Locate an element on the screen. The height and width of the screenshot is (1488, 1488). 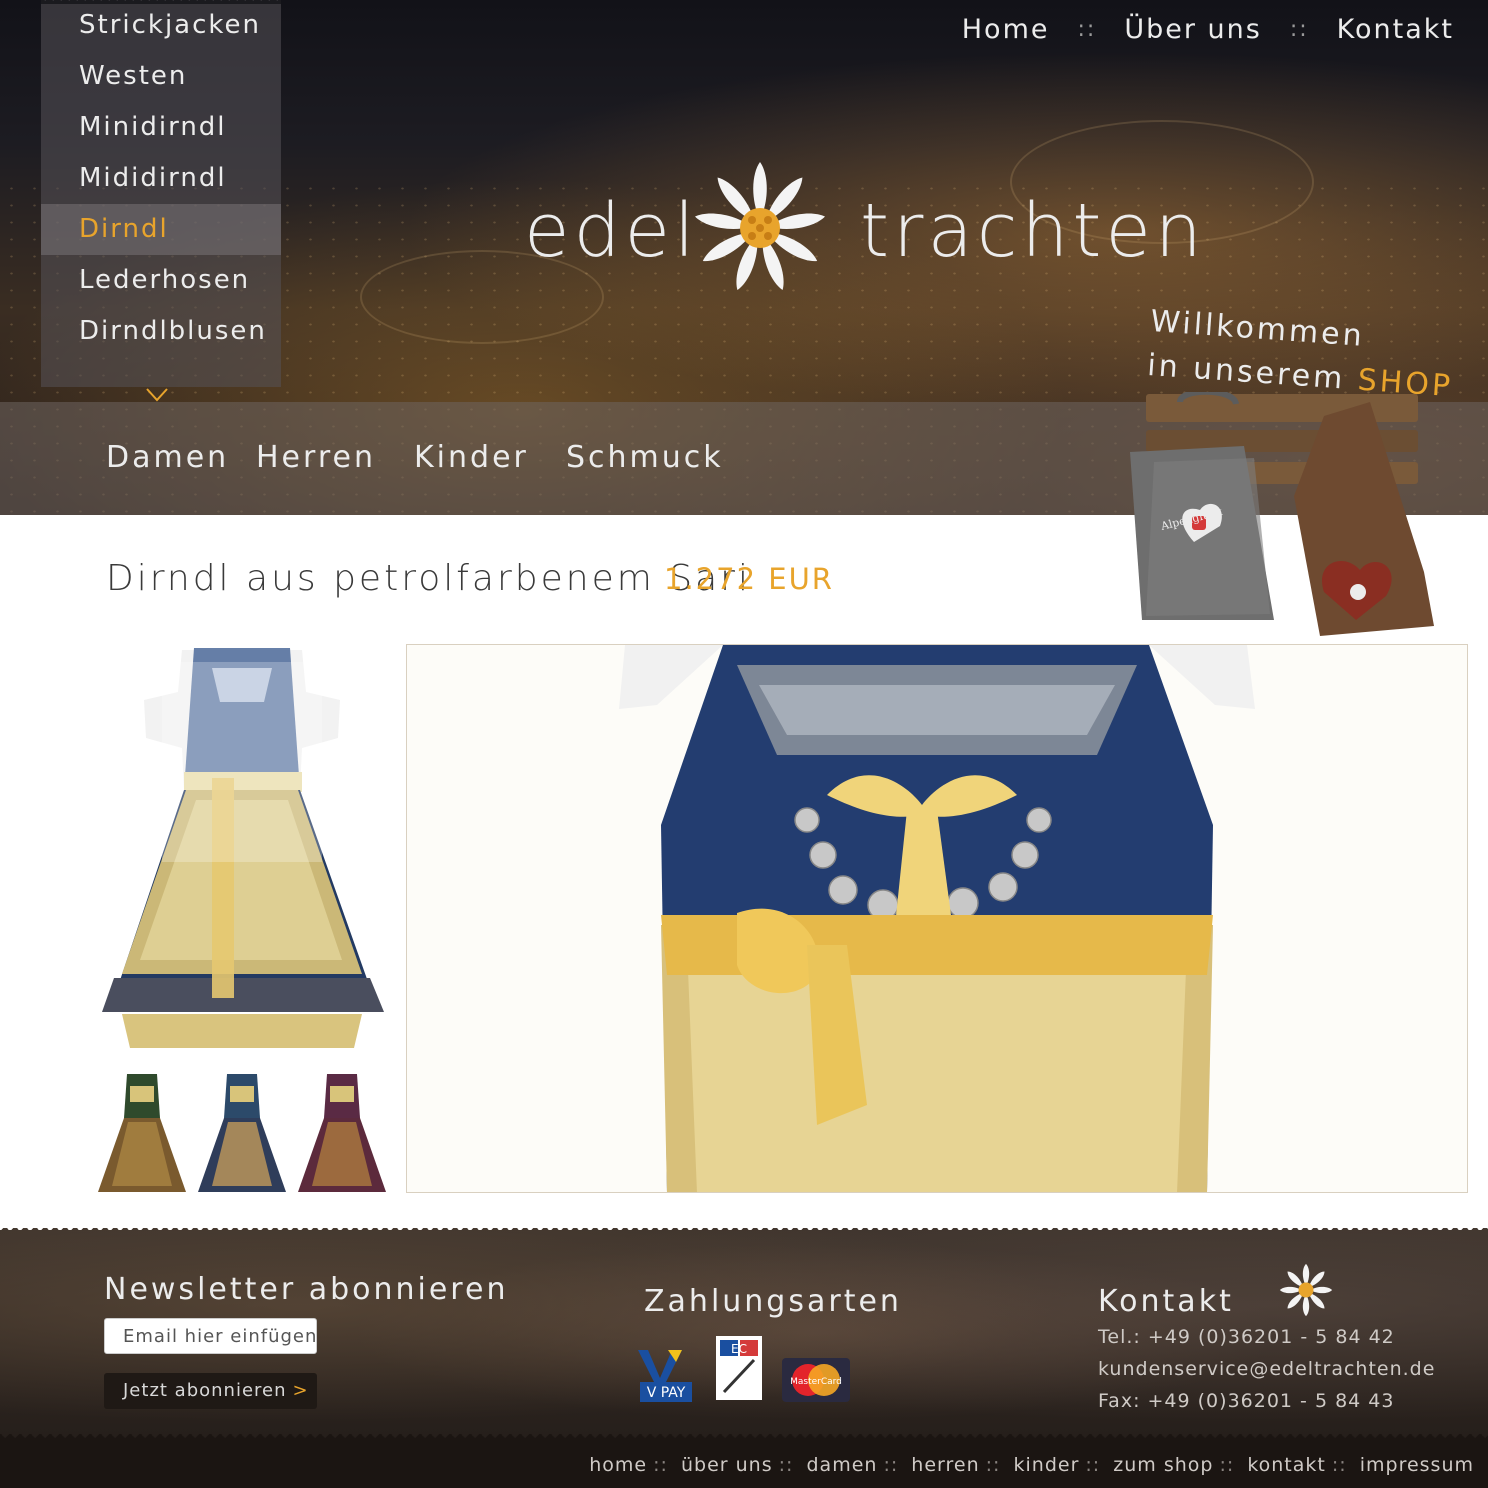
thumbnail-green-dirndl is located at coordinates (142, 1135).